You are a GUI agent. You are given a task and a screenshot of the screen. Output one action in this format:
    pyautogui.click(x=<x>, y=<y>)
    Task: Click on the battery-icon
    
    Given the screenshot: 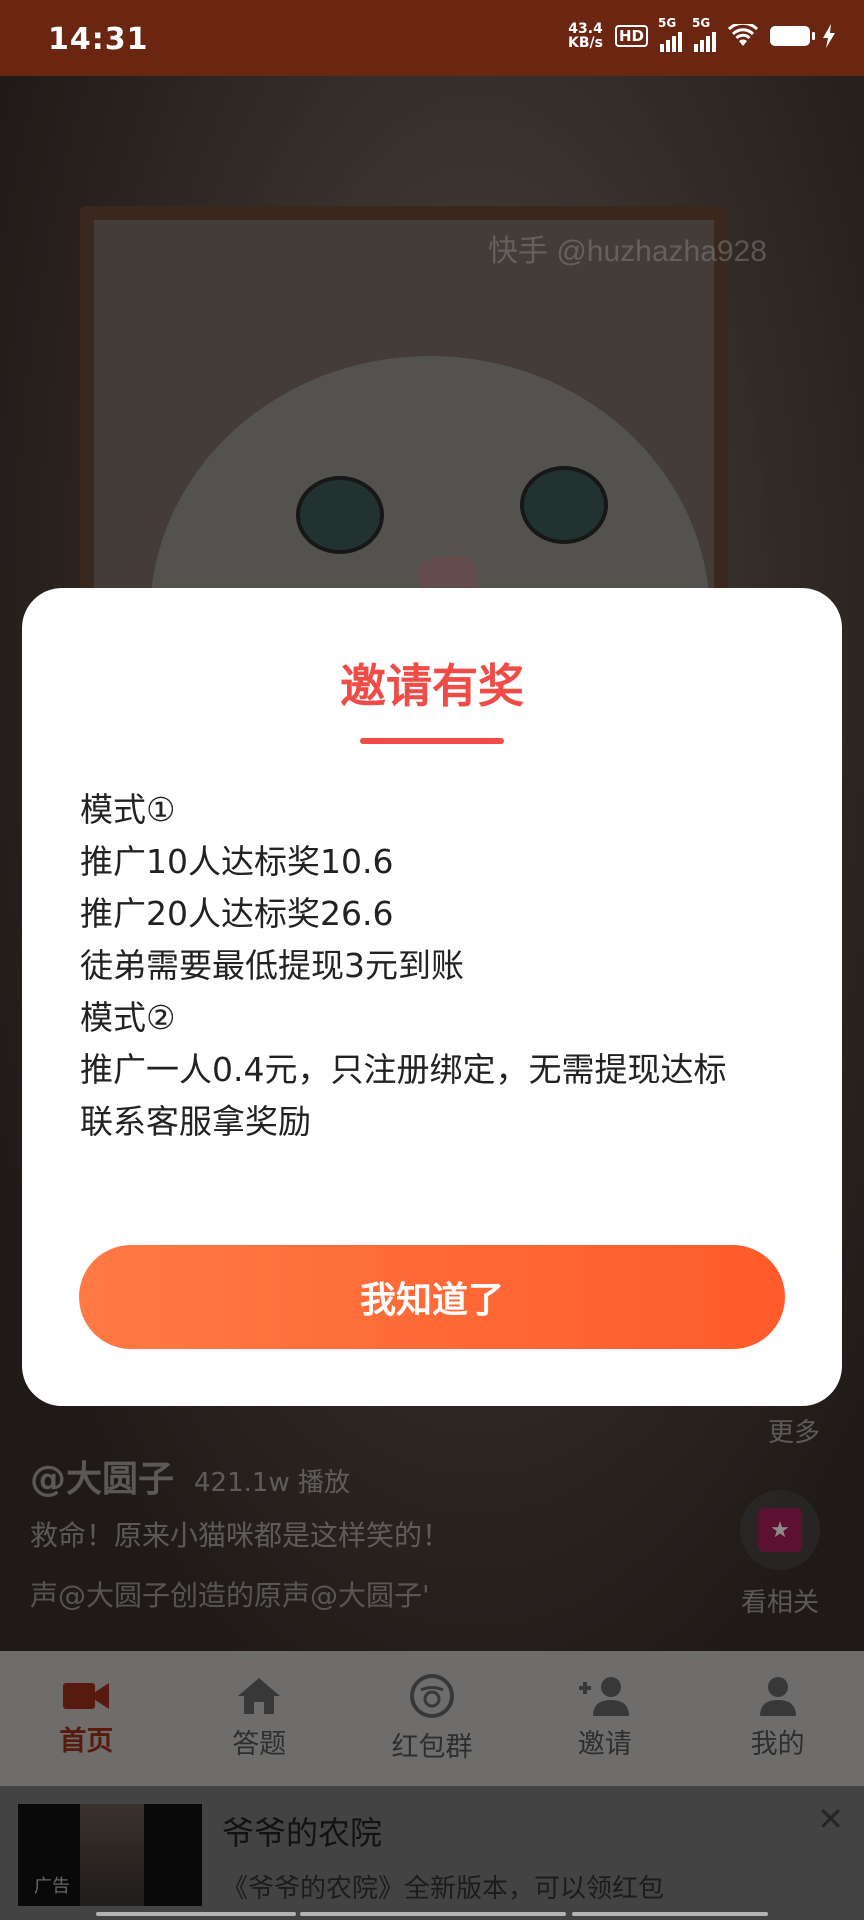 What is the action you would take?
    pyautogui.click(x=792, y=36)
    